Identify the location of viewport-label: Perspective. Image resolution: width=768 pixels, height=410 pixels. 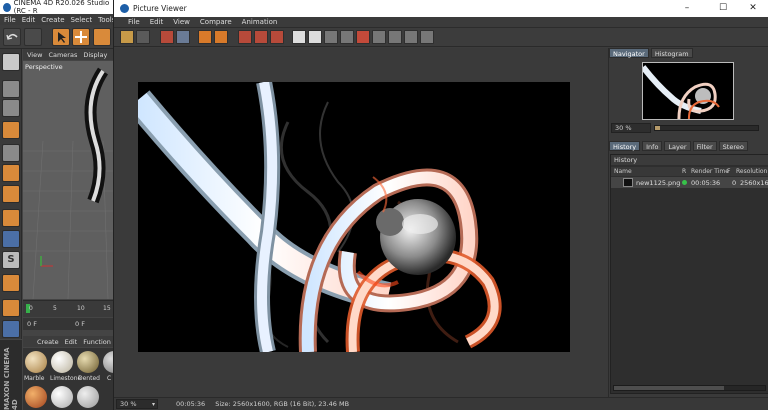
(44, 67).